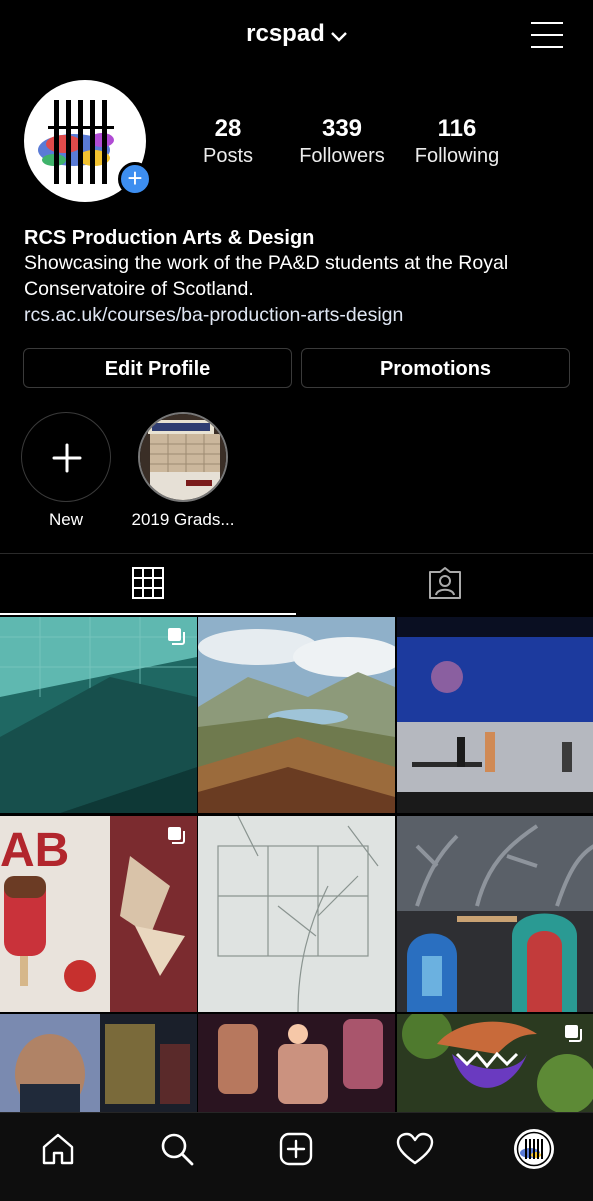 The image size is (593, 1201). What do you see at coordinates (228, 128) in the screenshot?
I see `posts-count: 28` at bounding box center [228, 128].